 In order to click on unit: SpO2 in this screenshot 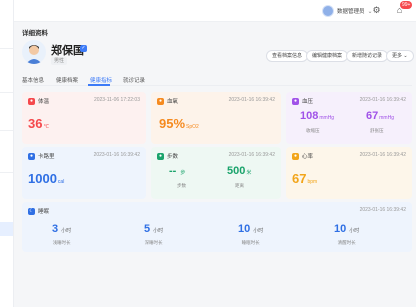, I will do `click(192, 127)`.